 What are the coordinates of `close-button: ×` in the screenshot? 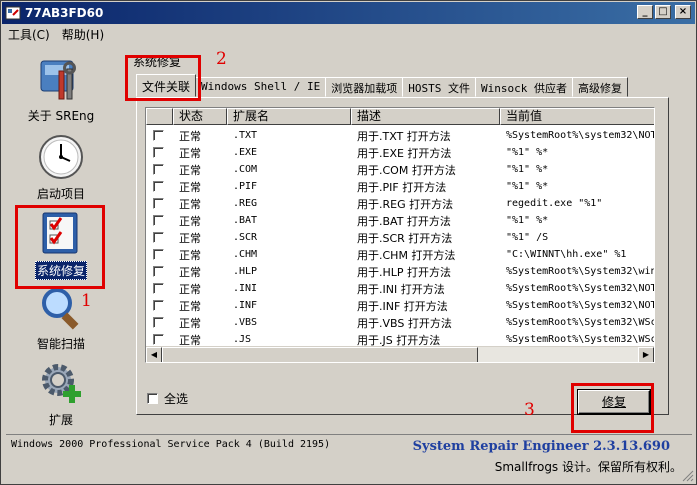 It's located at (683, 12).